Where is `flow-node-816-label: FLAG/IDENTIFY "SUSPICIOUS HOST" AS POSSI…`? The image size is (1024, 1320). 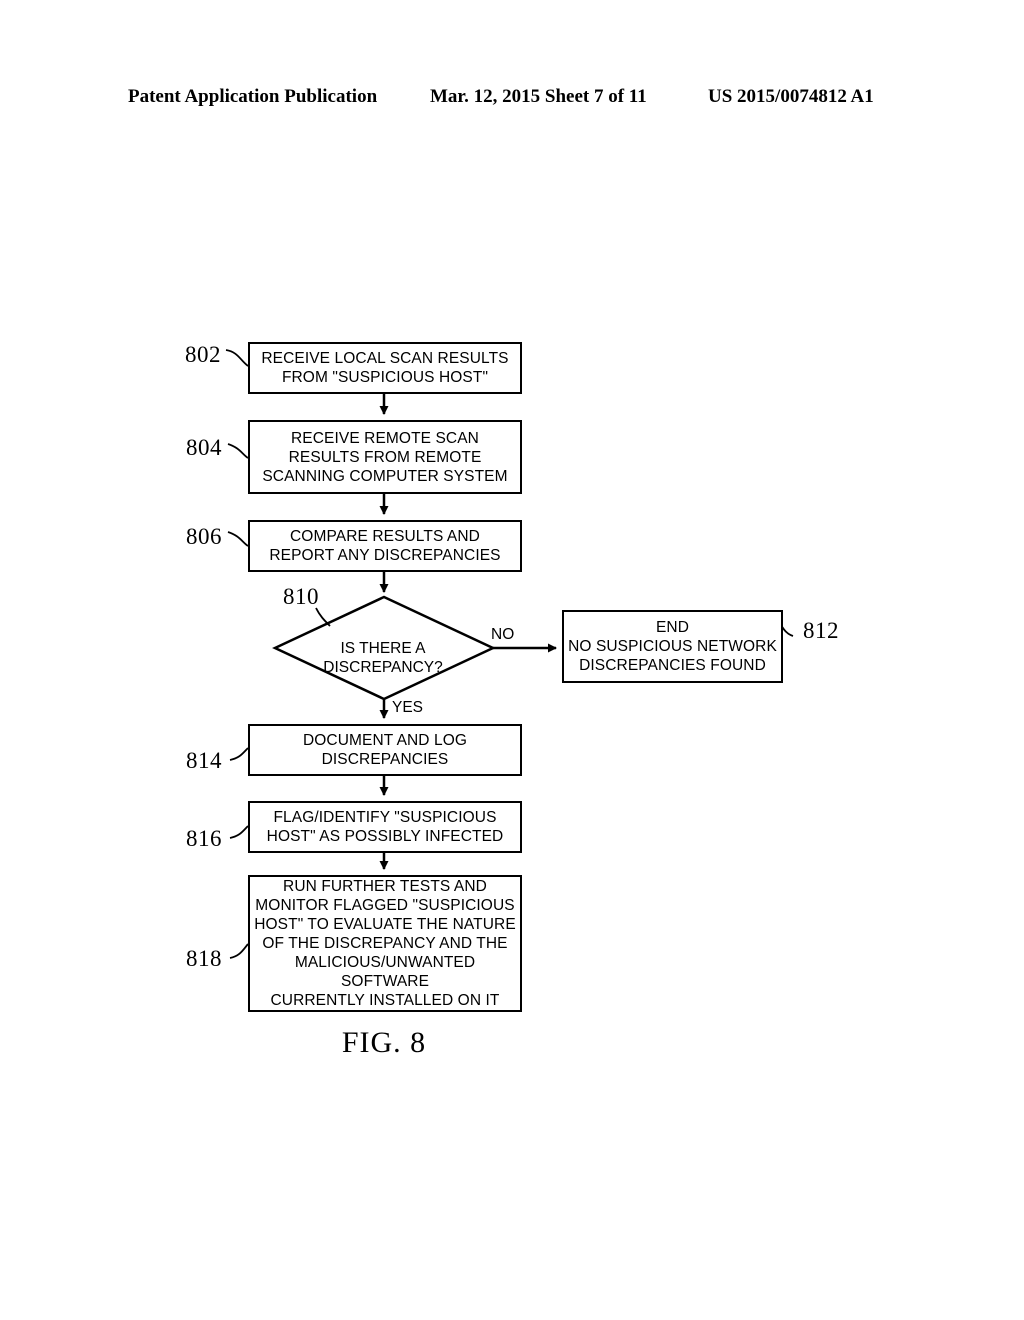
flow-node-816-label: FLAG/IDENTIFY "SUSPICIOUS HOST" AS POSSI… is located at coordinates (385, 827).